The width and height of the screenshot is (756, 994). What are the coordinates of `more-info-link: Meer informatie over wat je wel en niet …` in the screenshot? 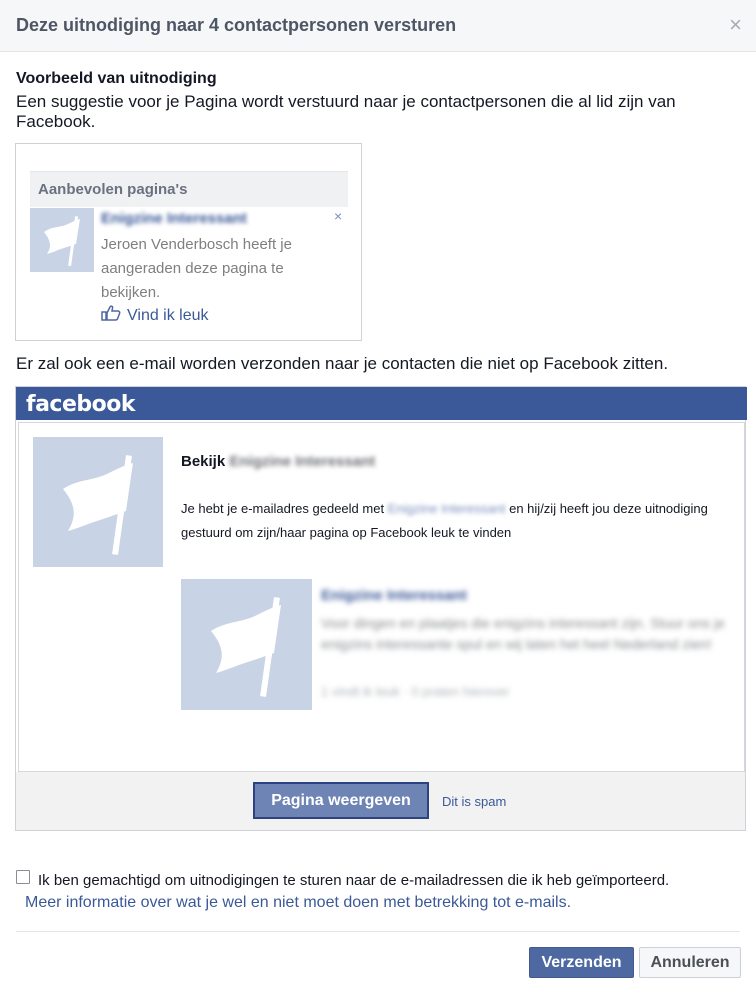 It's located at (298, 903).